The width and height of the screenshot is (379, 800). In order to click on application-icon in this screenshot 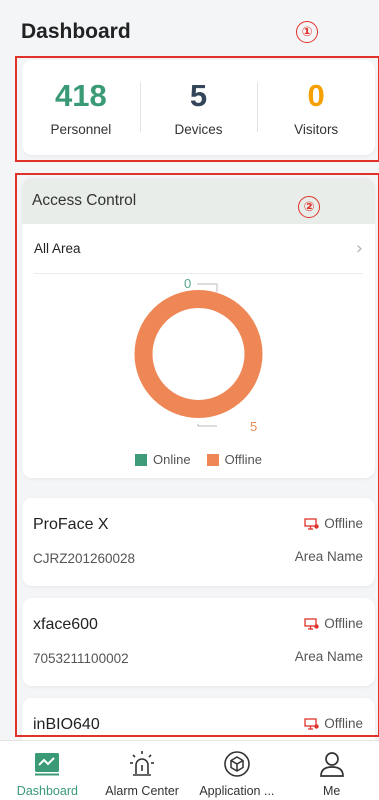, I will do `click(237, 764)`.